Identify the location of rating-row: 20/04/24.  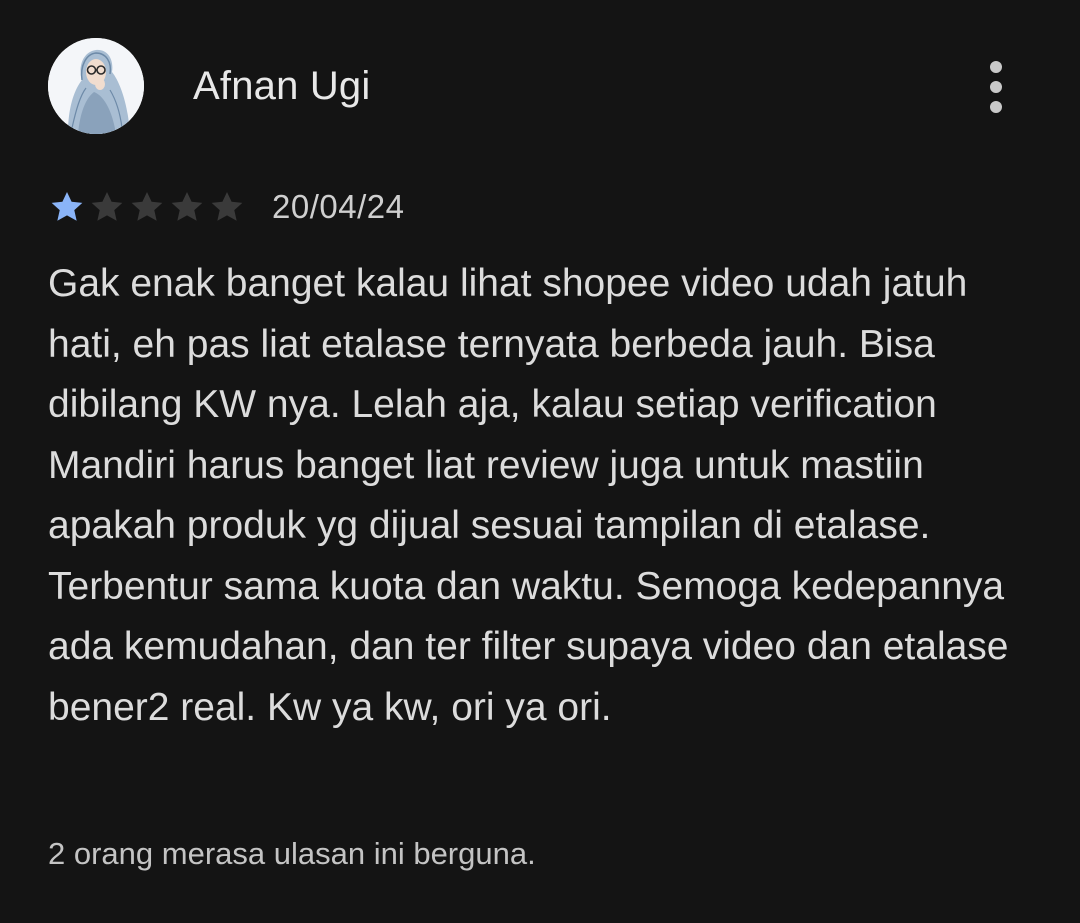
(226, 207).